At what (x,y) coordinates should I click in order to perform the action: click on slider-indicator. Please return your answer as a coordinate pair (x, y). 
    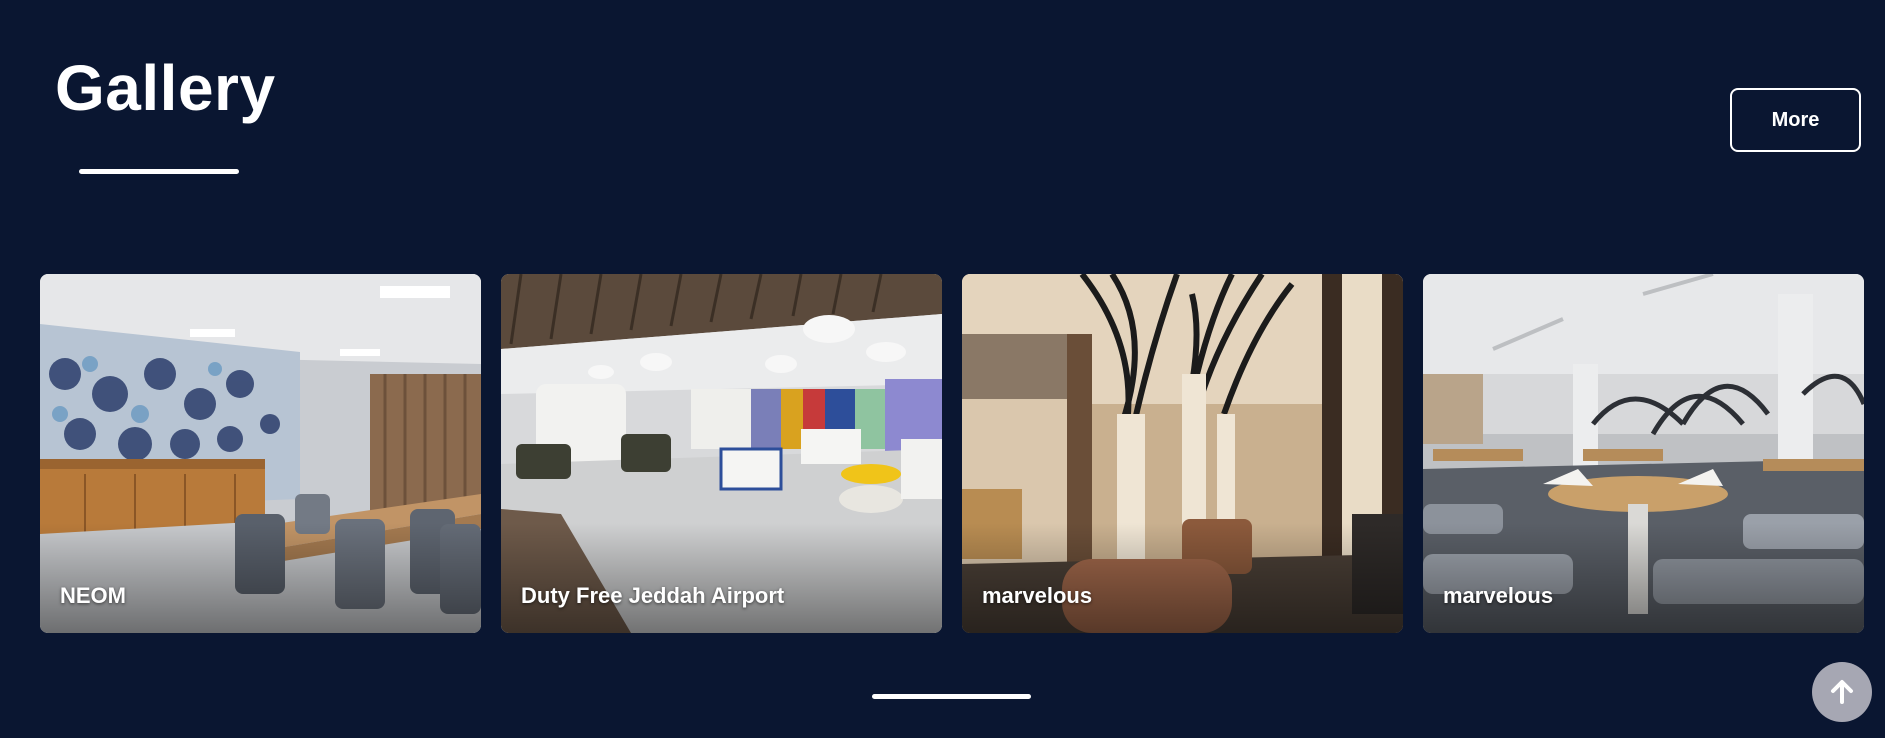
    Looking at the image, I should click on (951, 696).